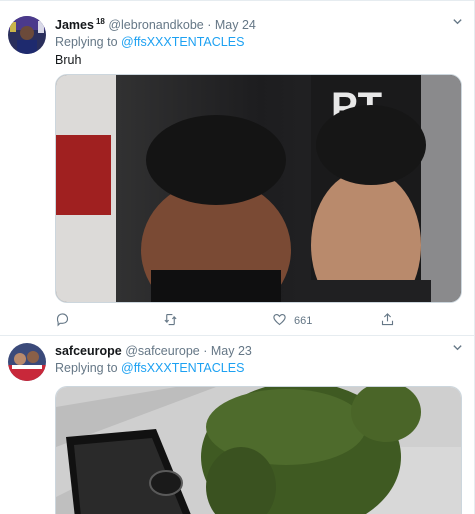 The image size is (475, 514). Describe the element at coordinates (225, 321) in the screenshot. I see `tweet-actions: 661` at that location.